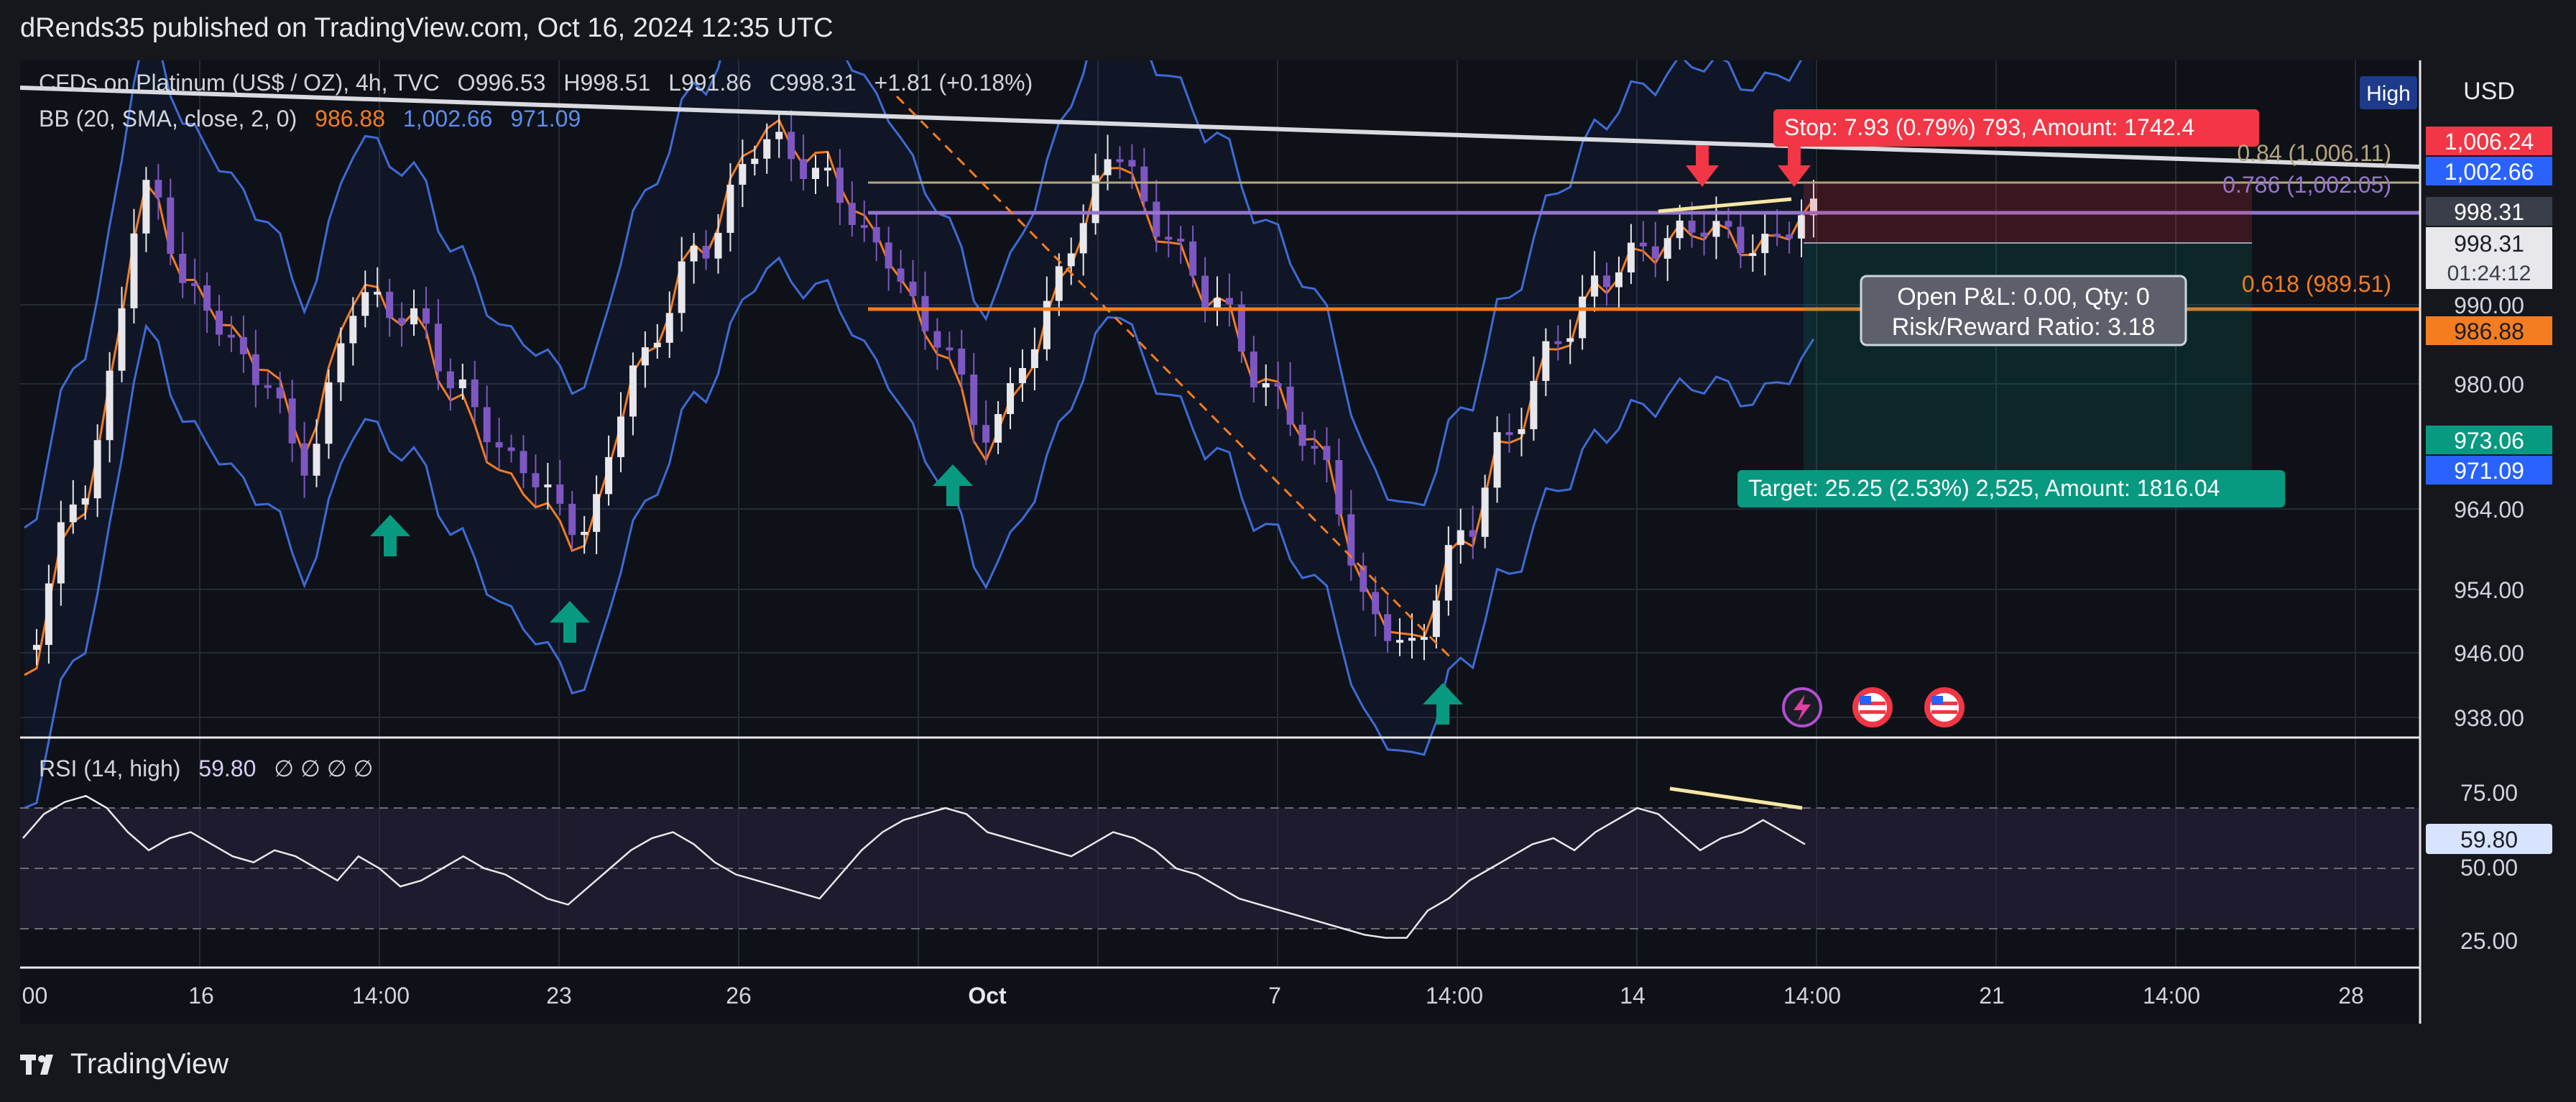  I want to click on rr-label: Risk/Reward Ratio: 3.18, so click(2024, 327).